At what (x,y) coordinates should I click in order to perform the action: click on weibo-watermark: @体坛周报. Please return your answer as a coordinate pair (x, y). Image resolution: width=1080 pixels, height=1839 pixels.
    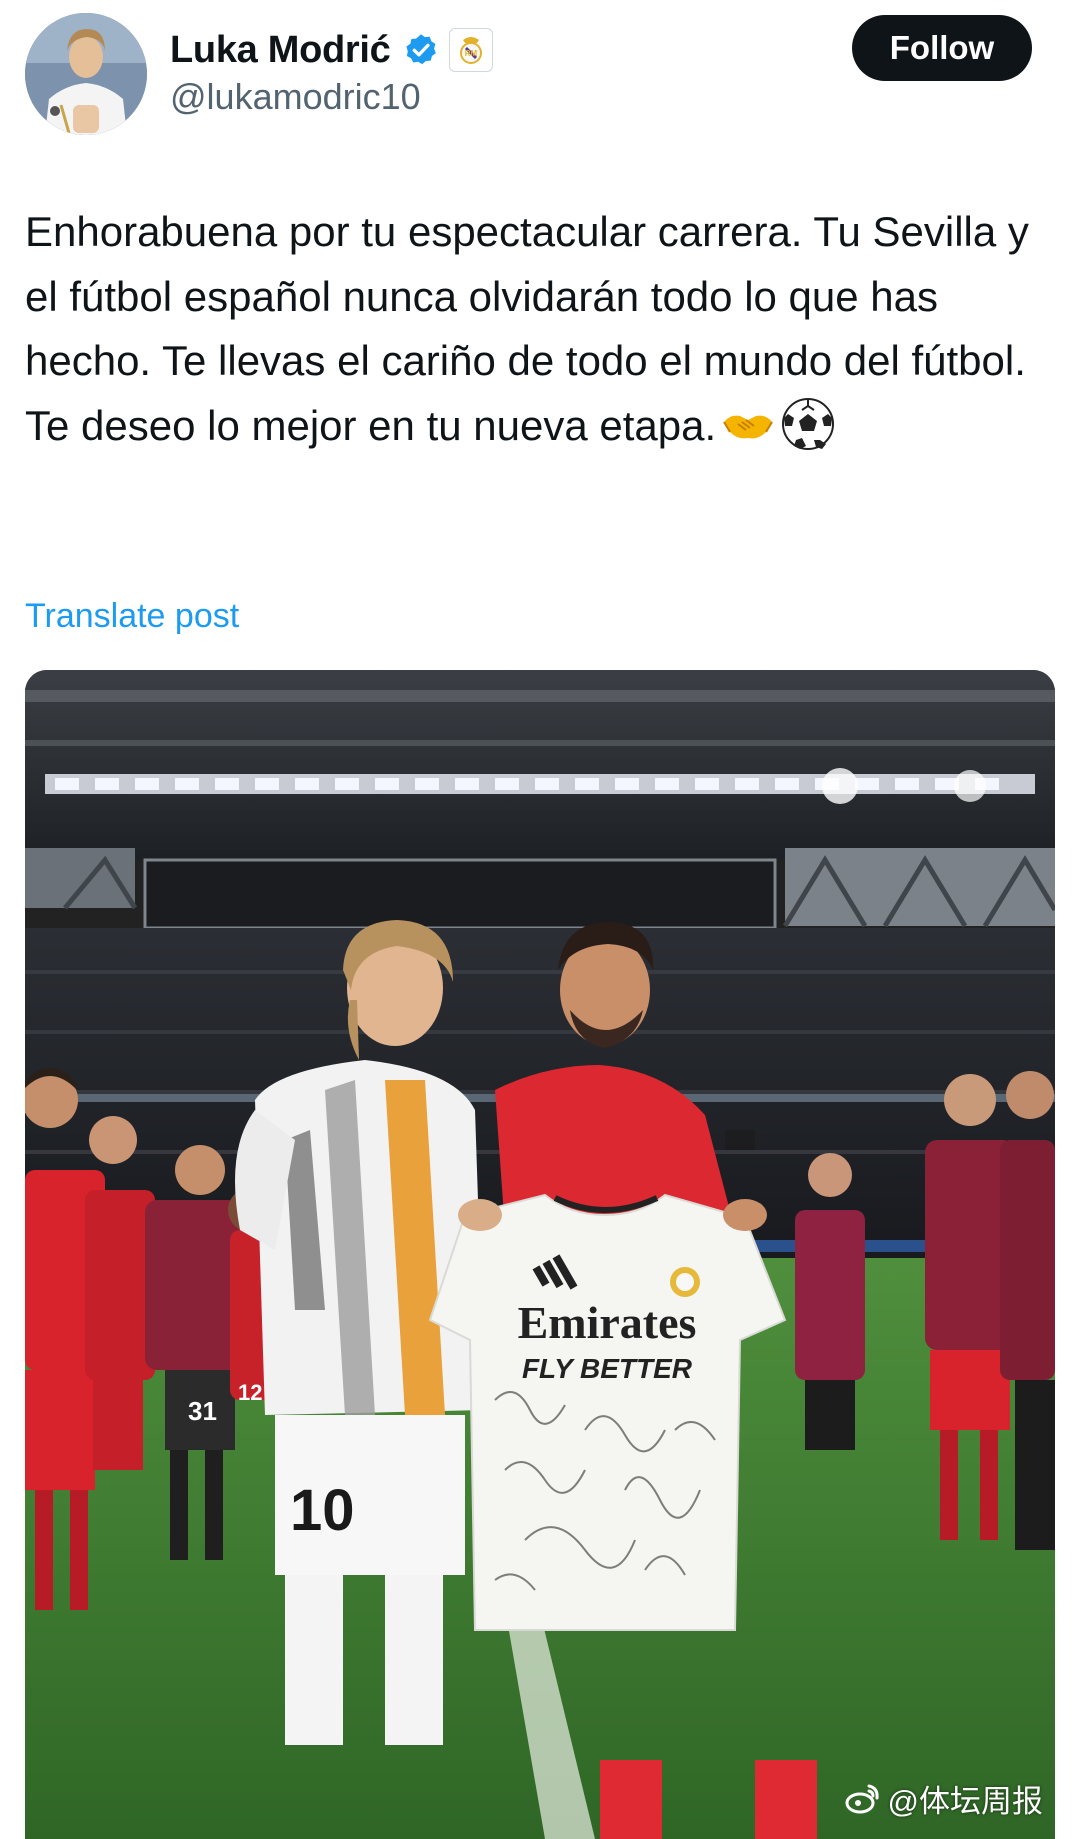
    Looking at the image, I should click on (943, 1798).